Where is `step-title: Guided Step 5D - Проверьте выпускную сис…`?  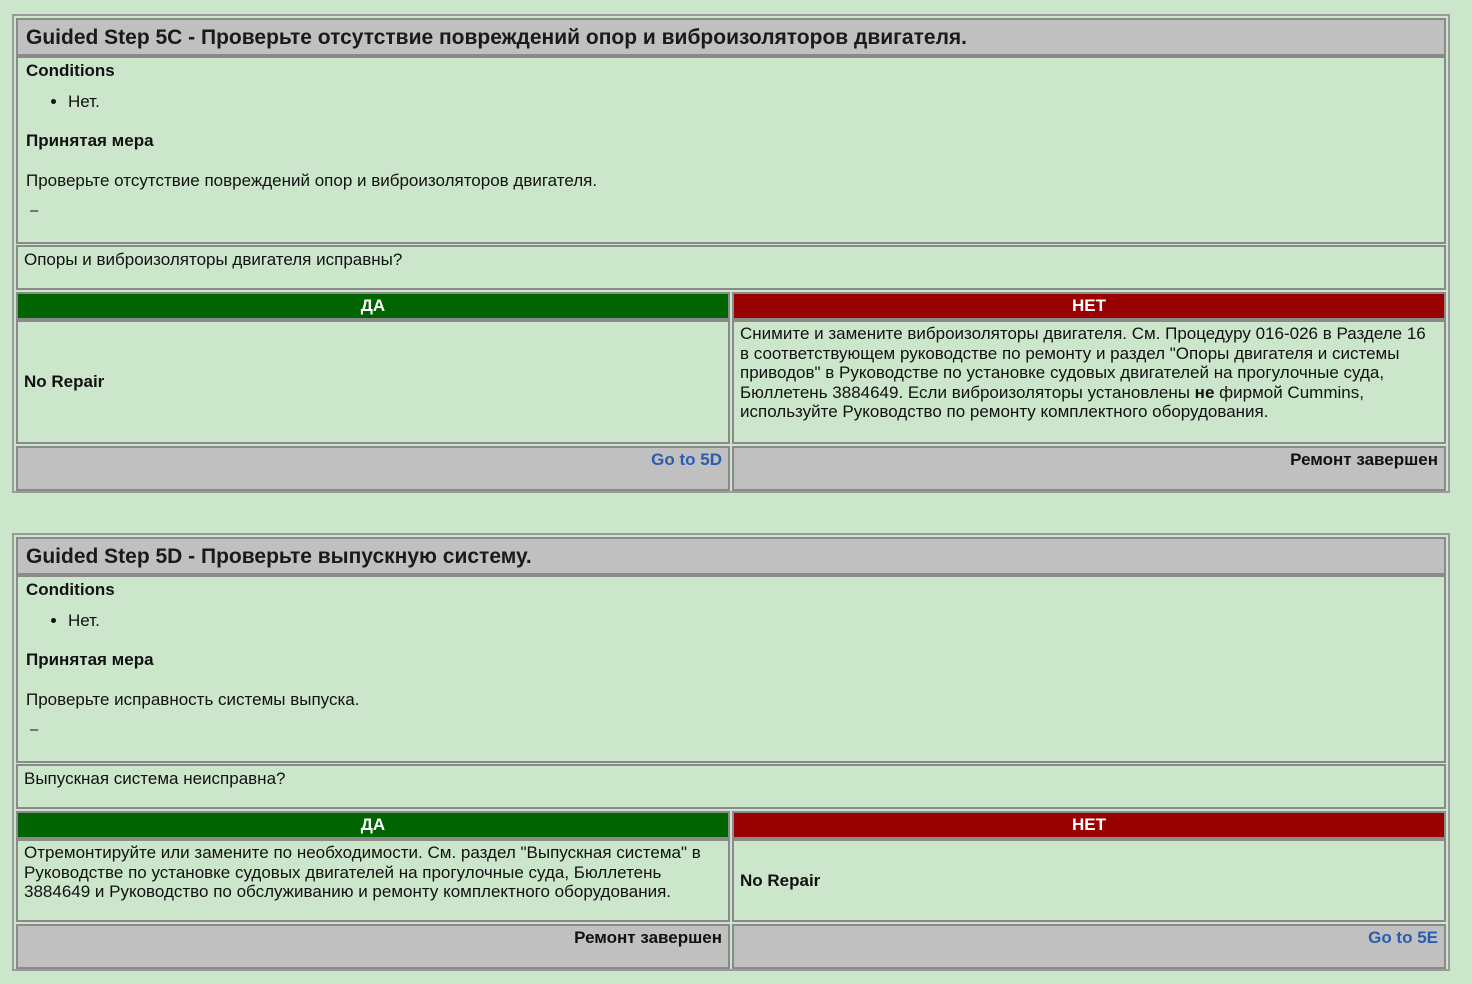
step-title: Guided Step 5D - Проверьте выпускную сис… is located at coordinates (731, 556).